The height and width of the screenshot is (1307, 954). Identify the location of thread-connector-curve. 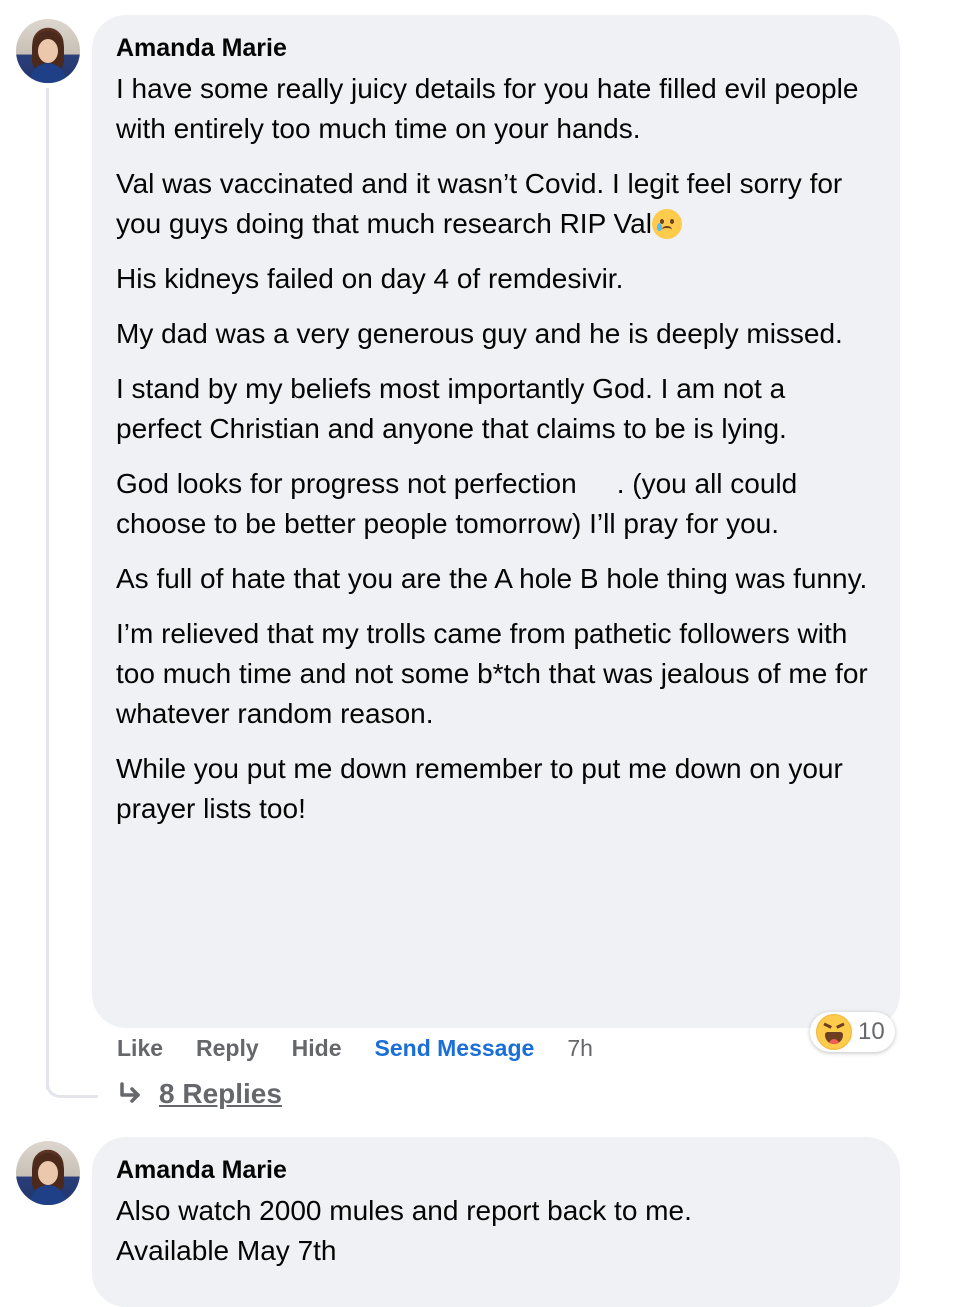
(72, 1088).